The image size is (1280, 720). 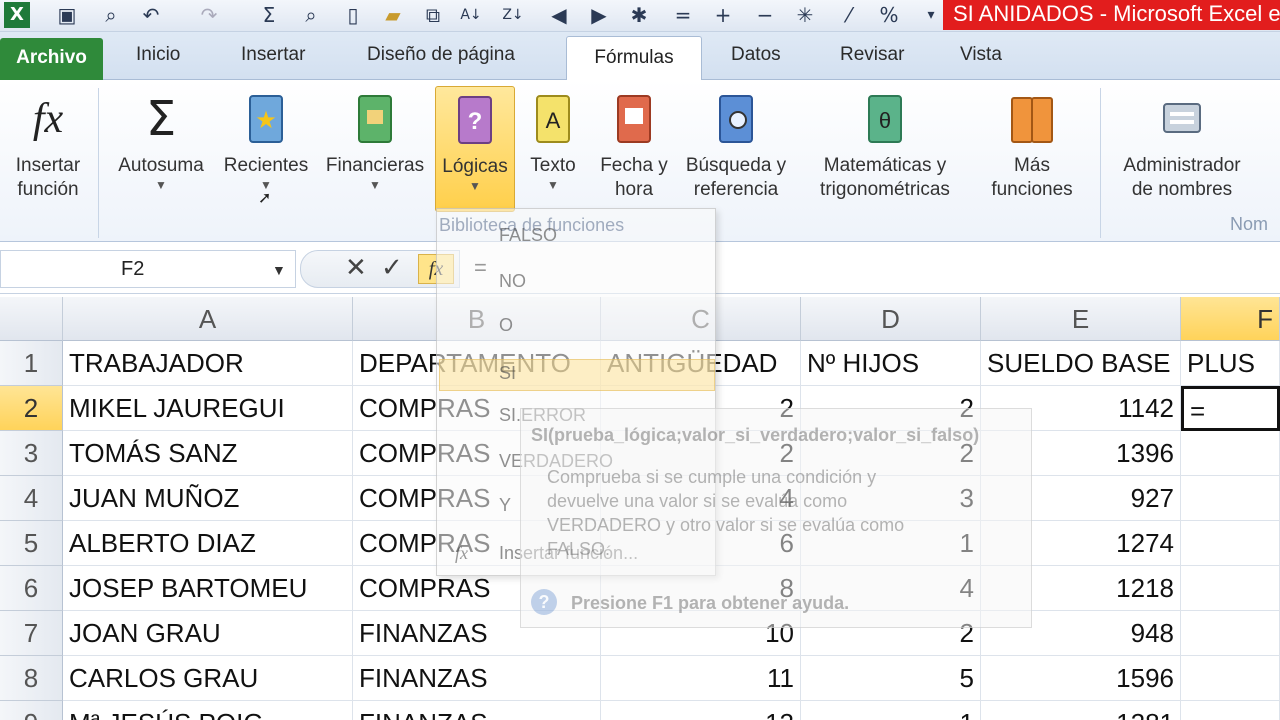 I want to click on function-item-no: NO, so click(x=512, y=281).